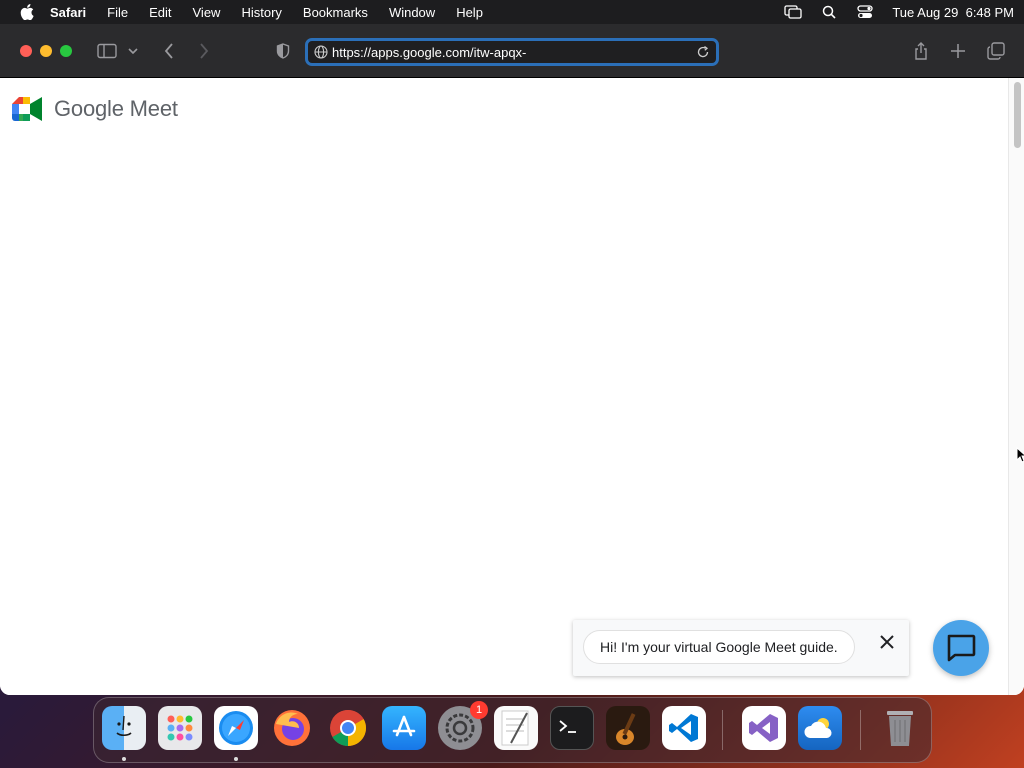  I want to click on dock: 1, so click(512, 730).